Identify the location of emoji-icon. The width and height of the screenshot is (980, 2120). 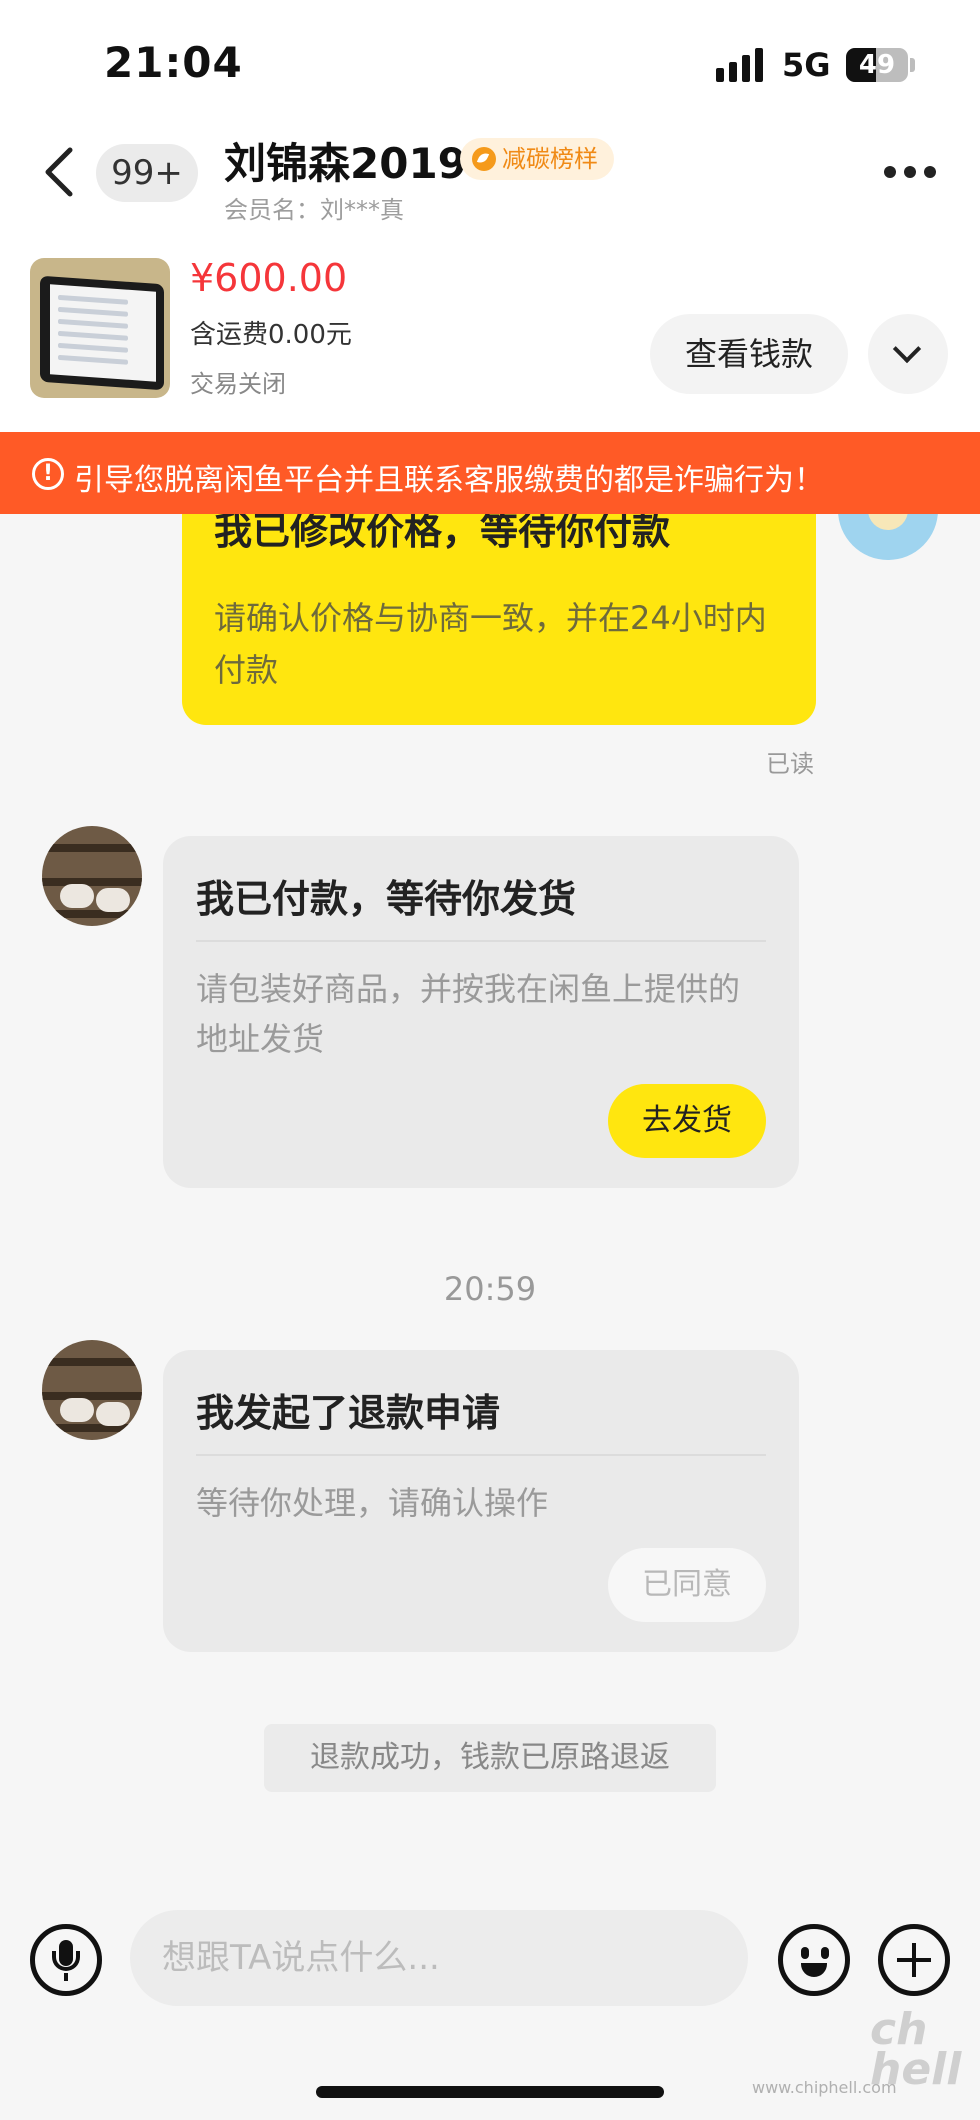
(814, 1960).